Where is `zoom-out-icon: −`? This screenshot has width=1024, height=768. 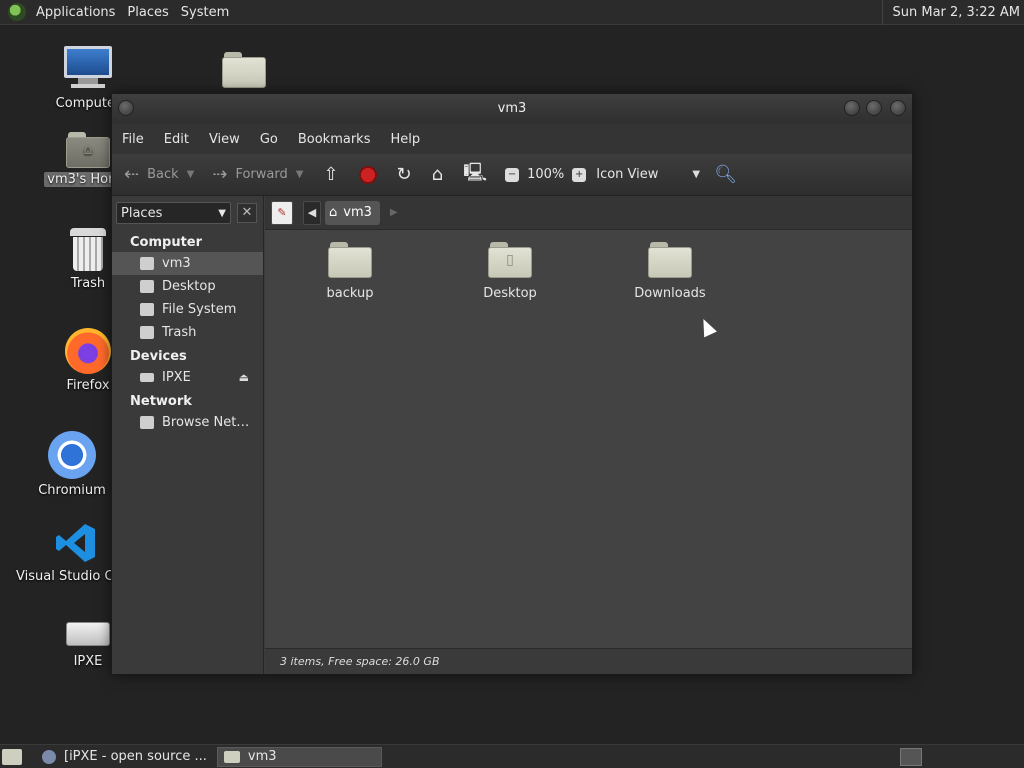
zoom-out-icon: − is located at coordinates (512, 174).